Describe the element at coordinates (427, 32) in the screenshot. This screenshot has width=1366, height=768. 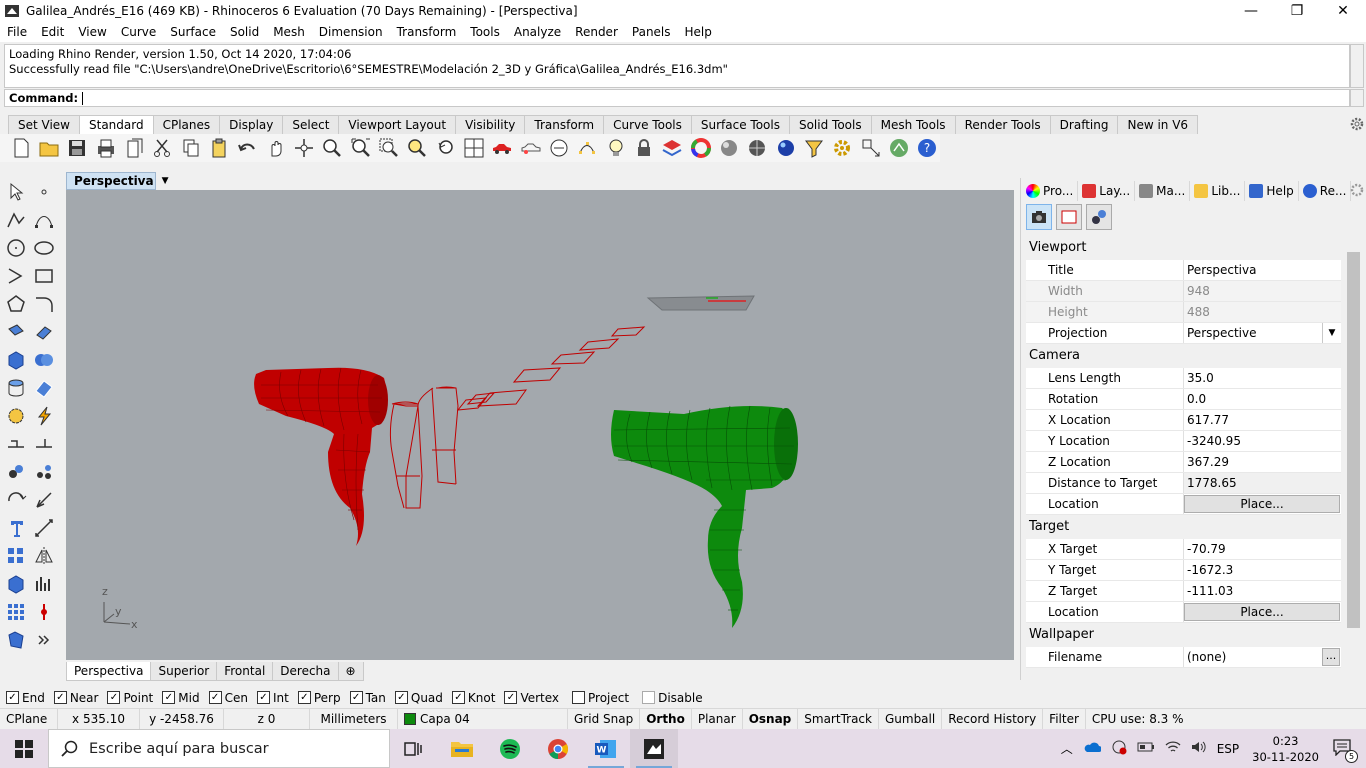
I see `menu-transform: Transform` at that location.